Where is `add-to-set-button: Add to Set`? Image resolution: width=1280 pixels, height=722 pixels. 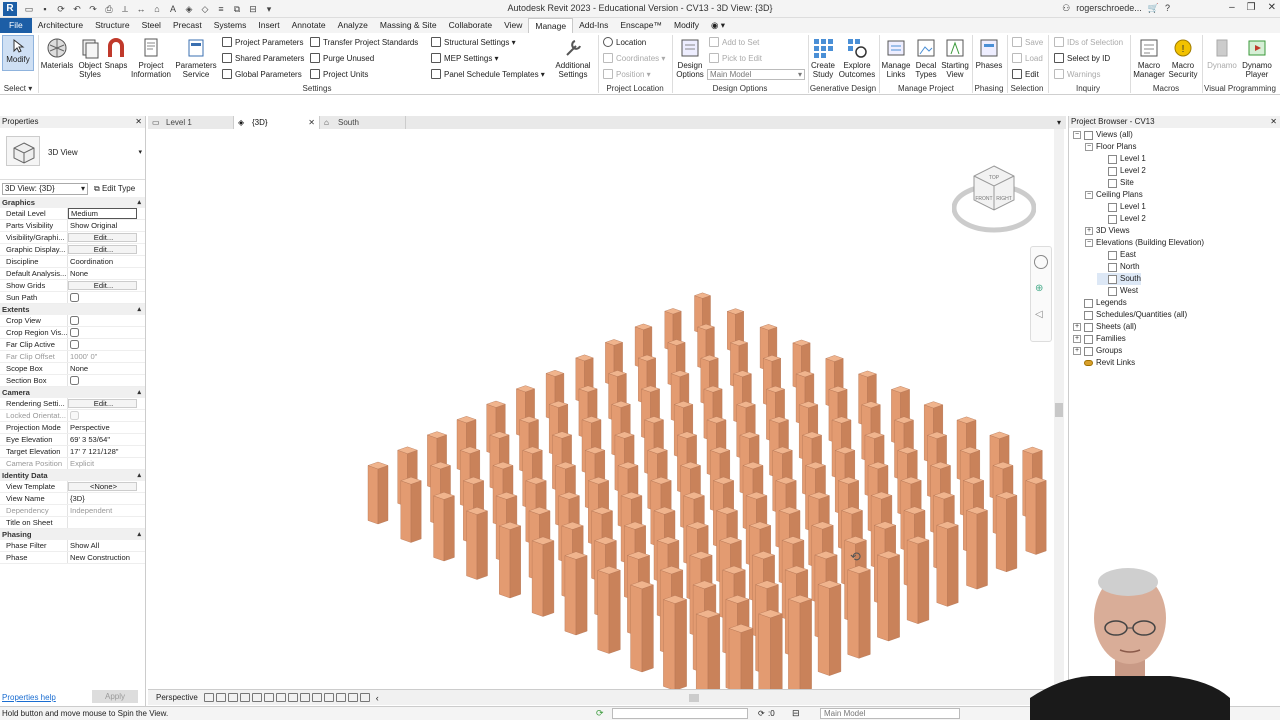
add-to-set-button: Add to Set is located at coordinates (734, 42).